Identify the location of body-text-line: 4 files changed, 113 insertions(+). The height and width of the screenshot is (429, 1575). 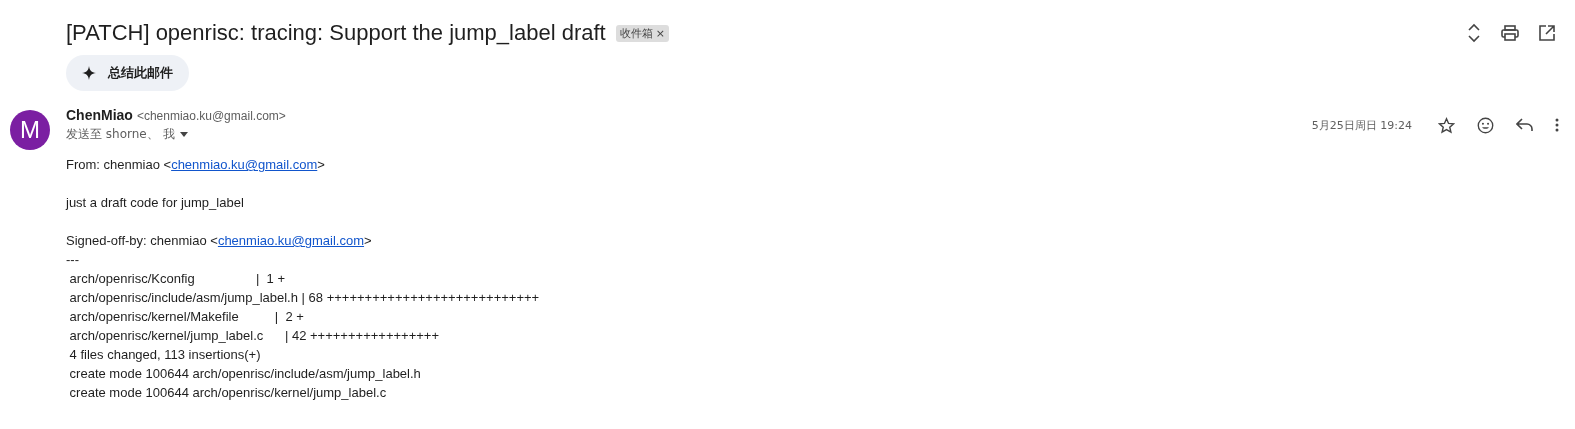
(165, 355).